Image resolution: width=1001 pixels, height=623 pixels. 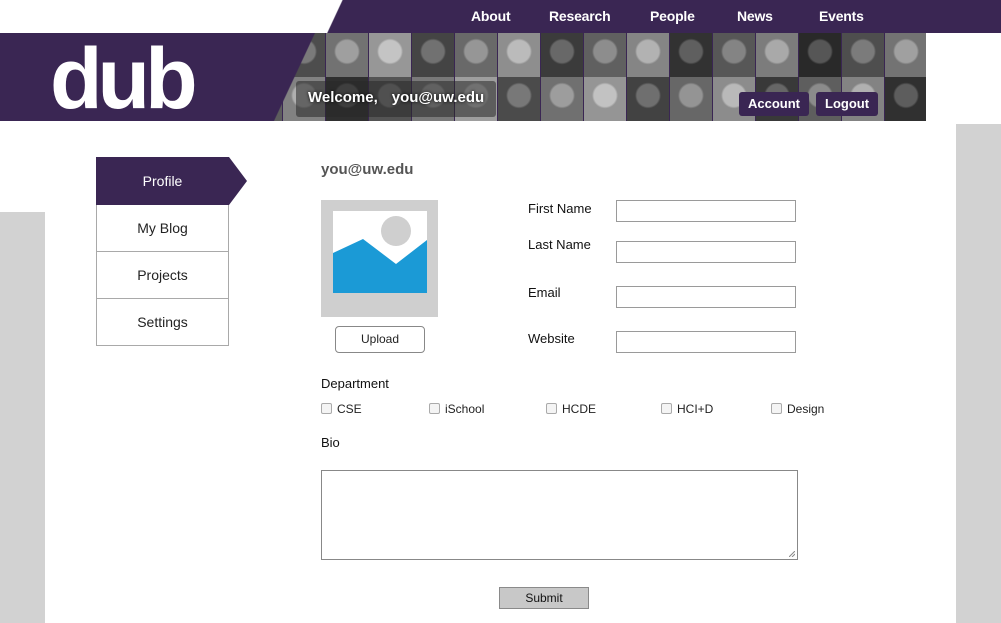 I want to click on bio-label: Bio, so click(x=330, y=442).